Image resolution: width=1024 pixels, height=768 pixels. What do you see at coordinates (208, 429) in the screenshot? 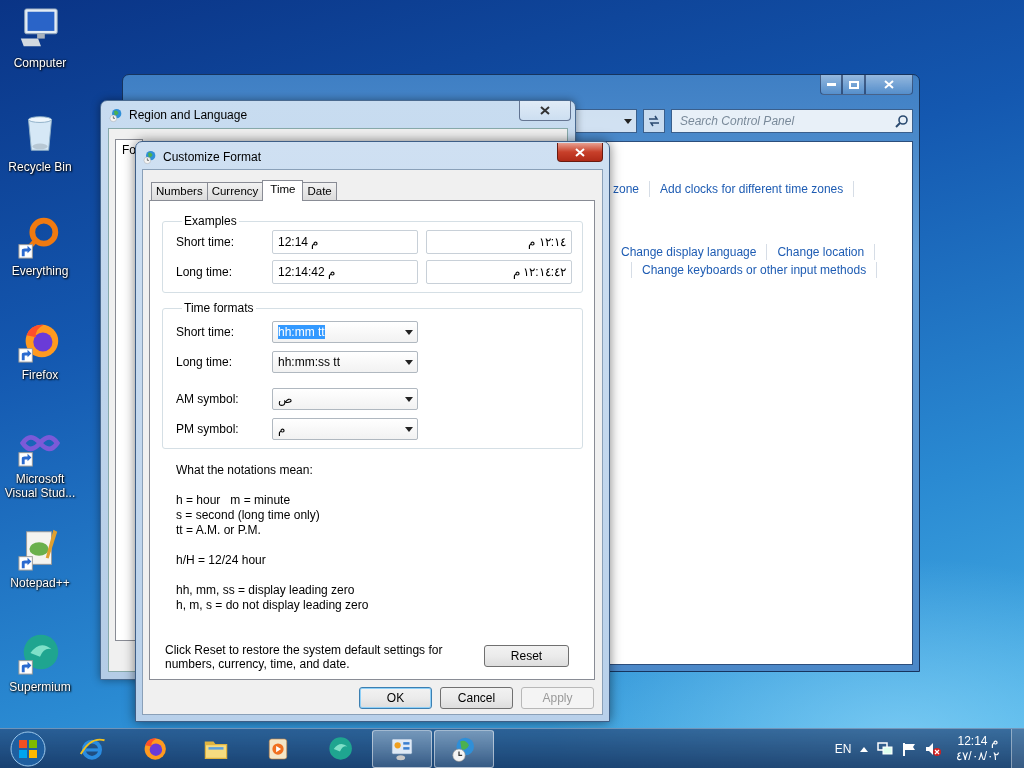
I see `field-label: PM symbol:` at bounding box center [208, 429].